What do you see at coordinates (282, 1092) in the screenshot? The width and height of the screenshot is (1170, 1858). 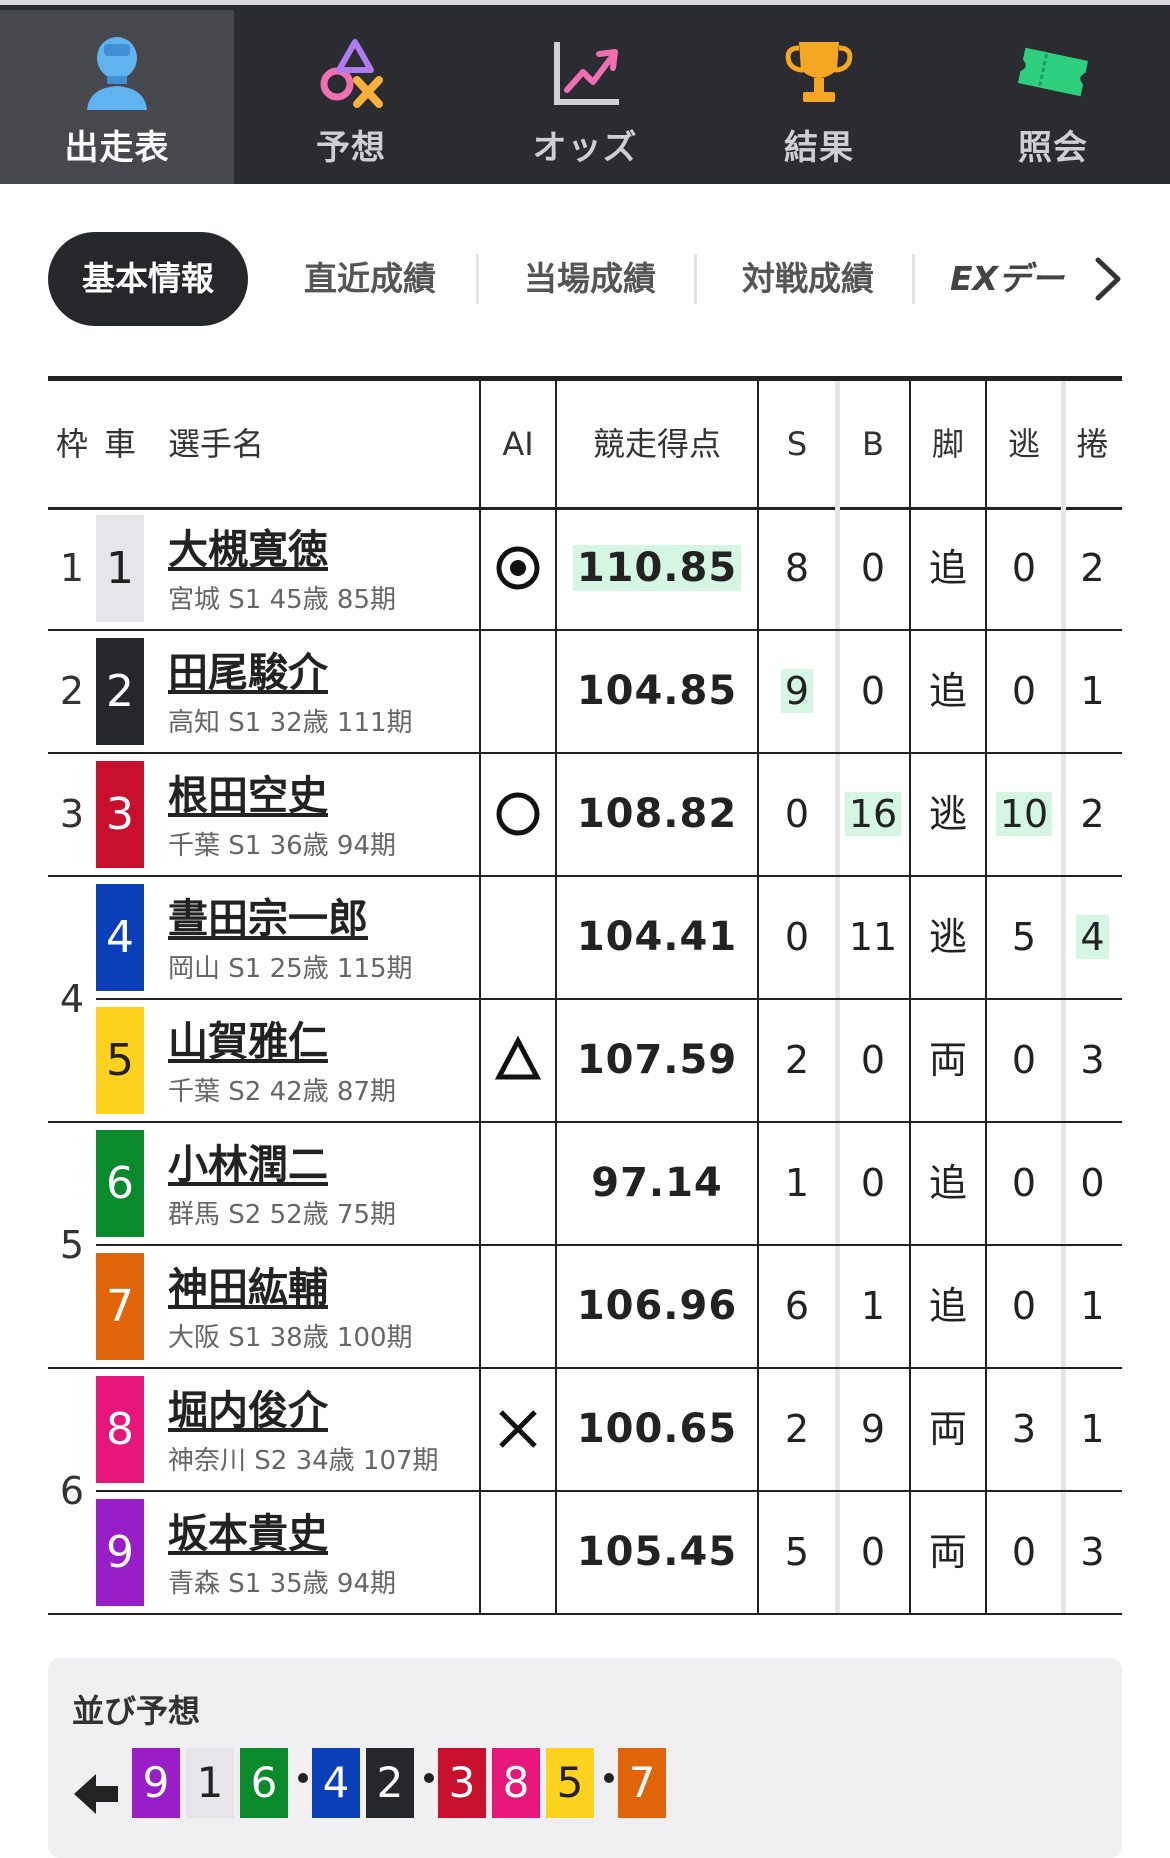 I see `racer-info: 千葉 S2 42歳 87期` at bounding box center [282, 1092].